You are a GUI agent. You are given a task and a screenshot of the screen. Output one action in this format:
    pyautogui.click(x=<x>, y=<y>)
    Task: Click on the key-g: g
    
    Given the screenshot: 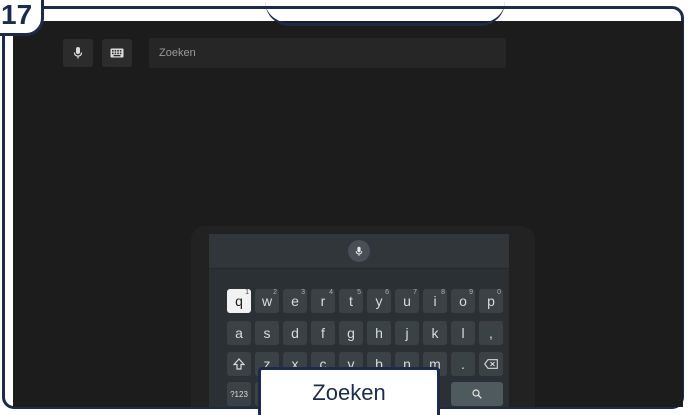 What is the action you would take?
    pyautogui.click(x=351, y=333)
    